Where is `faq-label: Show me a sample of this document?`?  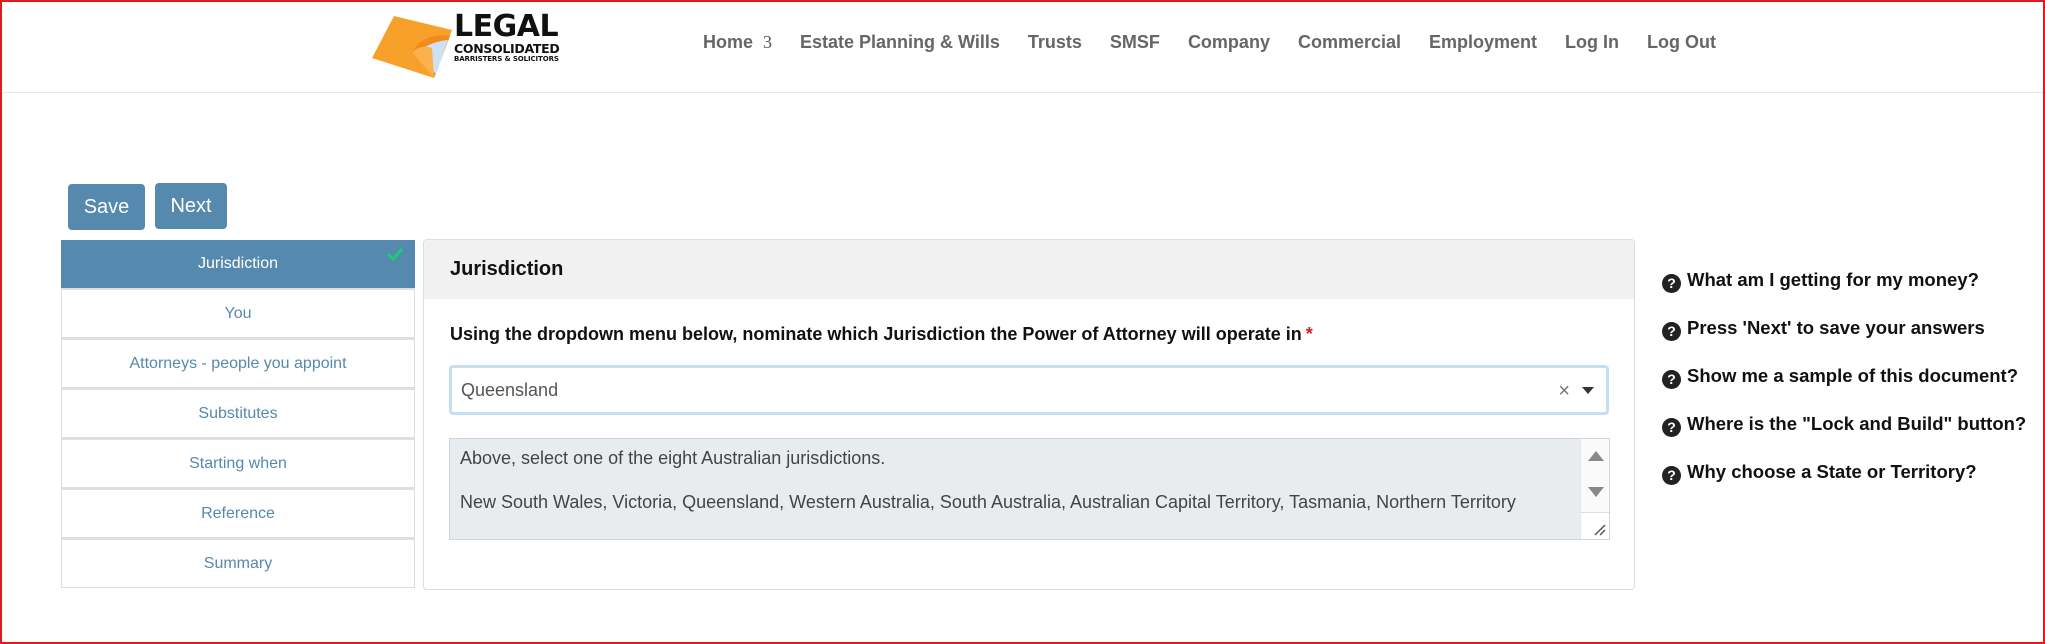 faq-label: Show me a sample of this document? is located at coordinates (1852, 375).